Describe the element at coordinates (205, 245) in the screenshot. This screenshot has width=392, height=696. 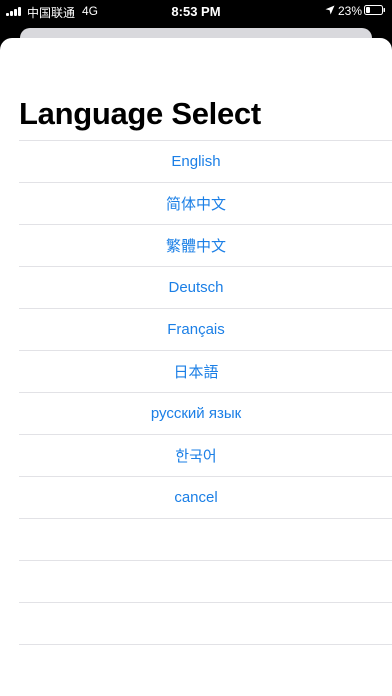
I see `language-option-traditional-chinese: 繁體中文` at that location.